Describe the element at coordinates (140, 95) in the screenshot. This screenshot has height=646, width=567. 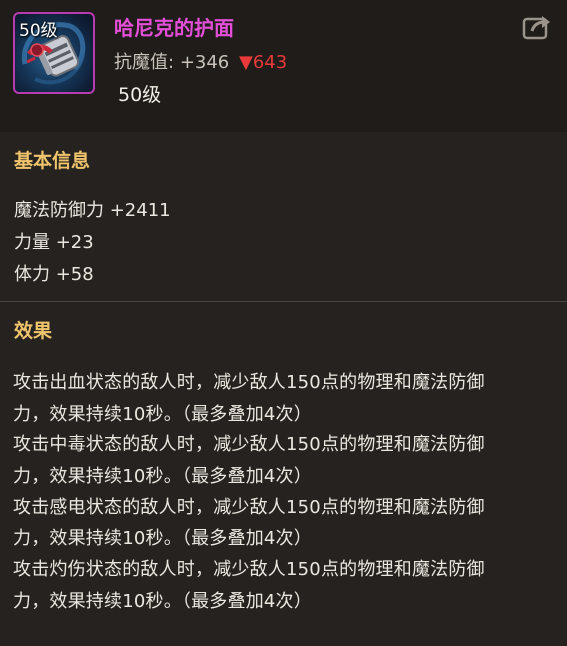
I see `required-level: 50级` at that location.